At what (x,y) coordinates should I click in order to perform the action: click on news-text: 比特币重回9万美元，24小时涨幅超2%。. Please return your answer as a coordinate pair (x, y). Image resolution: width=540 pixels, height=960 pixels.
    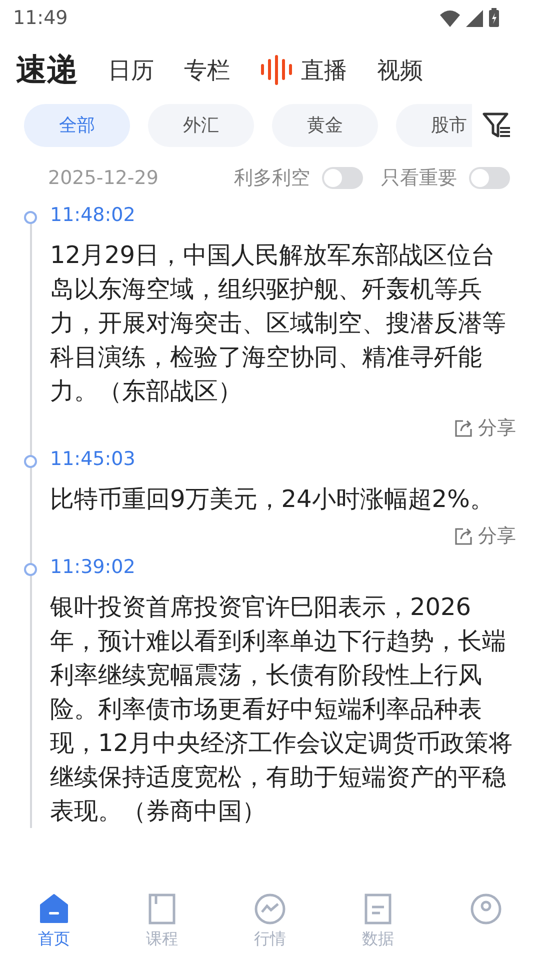
    Looking at the image, I should click on (272, 499).